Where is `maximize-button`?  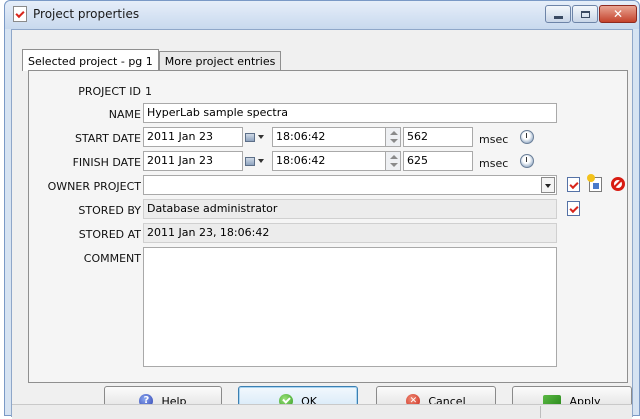
maximize-button is located at coordinates (585, 14).